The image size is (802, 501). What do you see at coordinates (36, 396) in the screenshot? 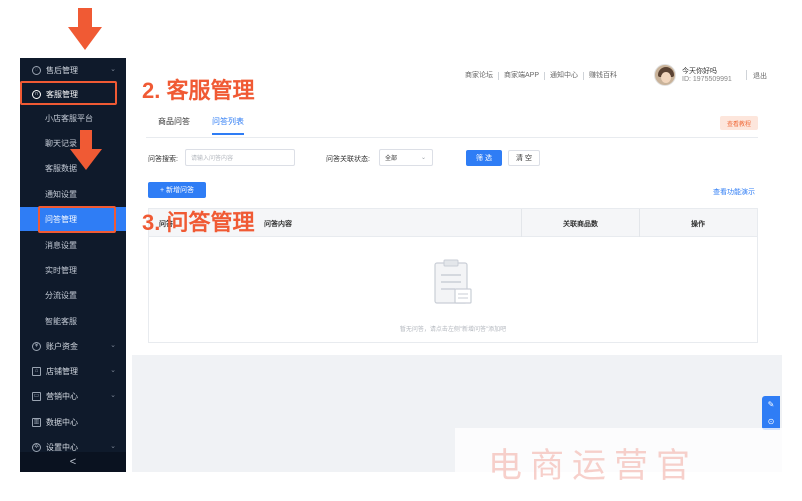
I see `monitor-icon: ▭` at bounding box center [36, 396].